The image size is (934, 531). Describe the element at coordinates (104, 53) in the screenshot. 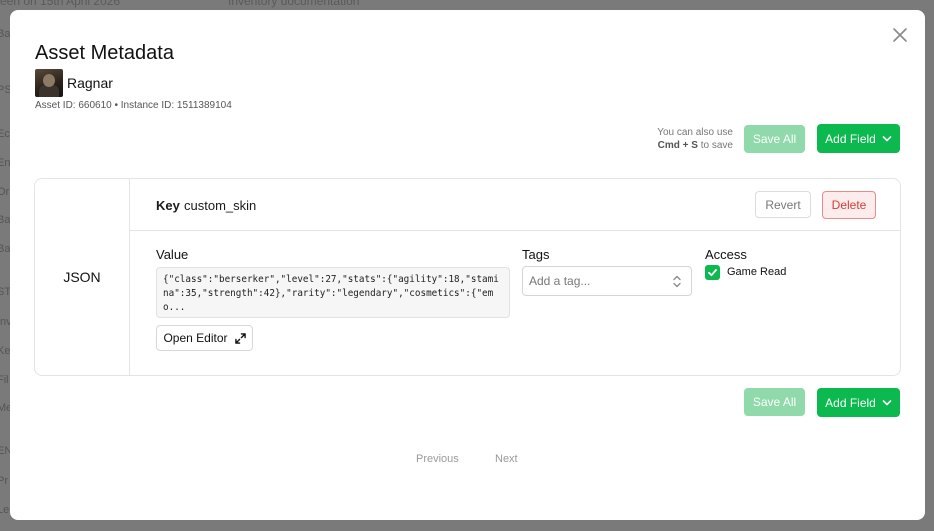

I see `modal-title: Asset Metadata` at that location.